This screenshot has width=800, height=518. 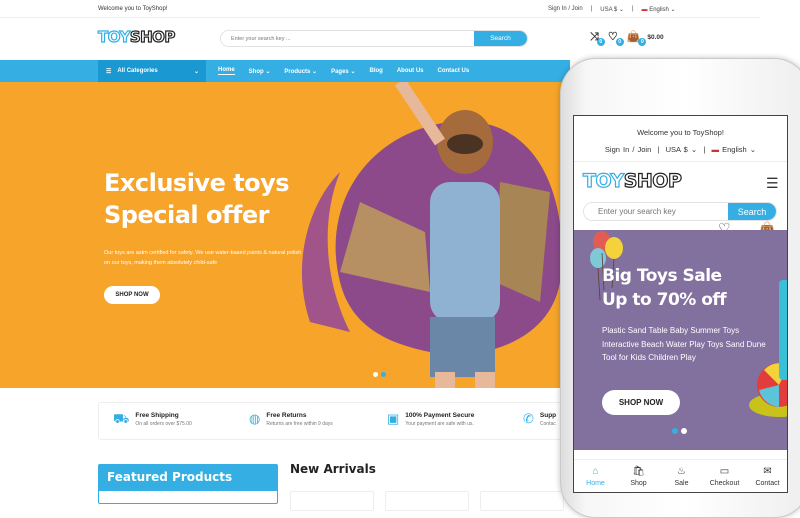 What do you see at coordinates (188, 478) in the screenshot?
I see `featured-products-title: Featured Products` at bounding box center [188, 478].